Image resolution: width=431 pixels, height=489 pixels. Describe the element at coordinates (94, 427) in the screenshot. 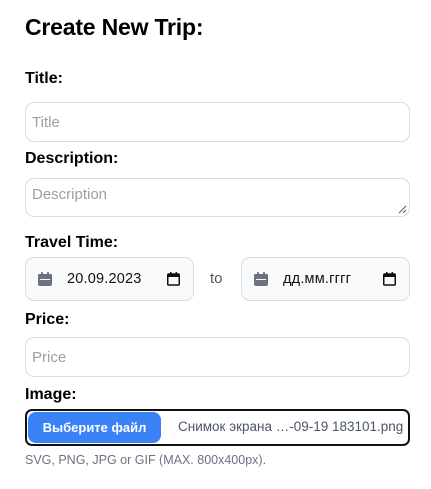

I see `choose-file-button: Выберите файл` at that location.